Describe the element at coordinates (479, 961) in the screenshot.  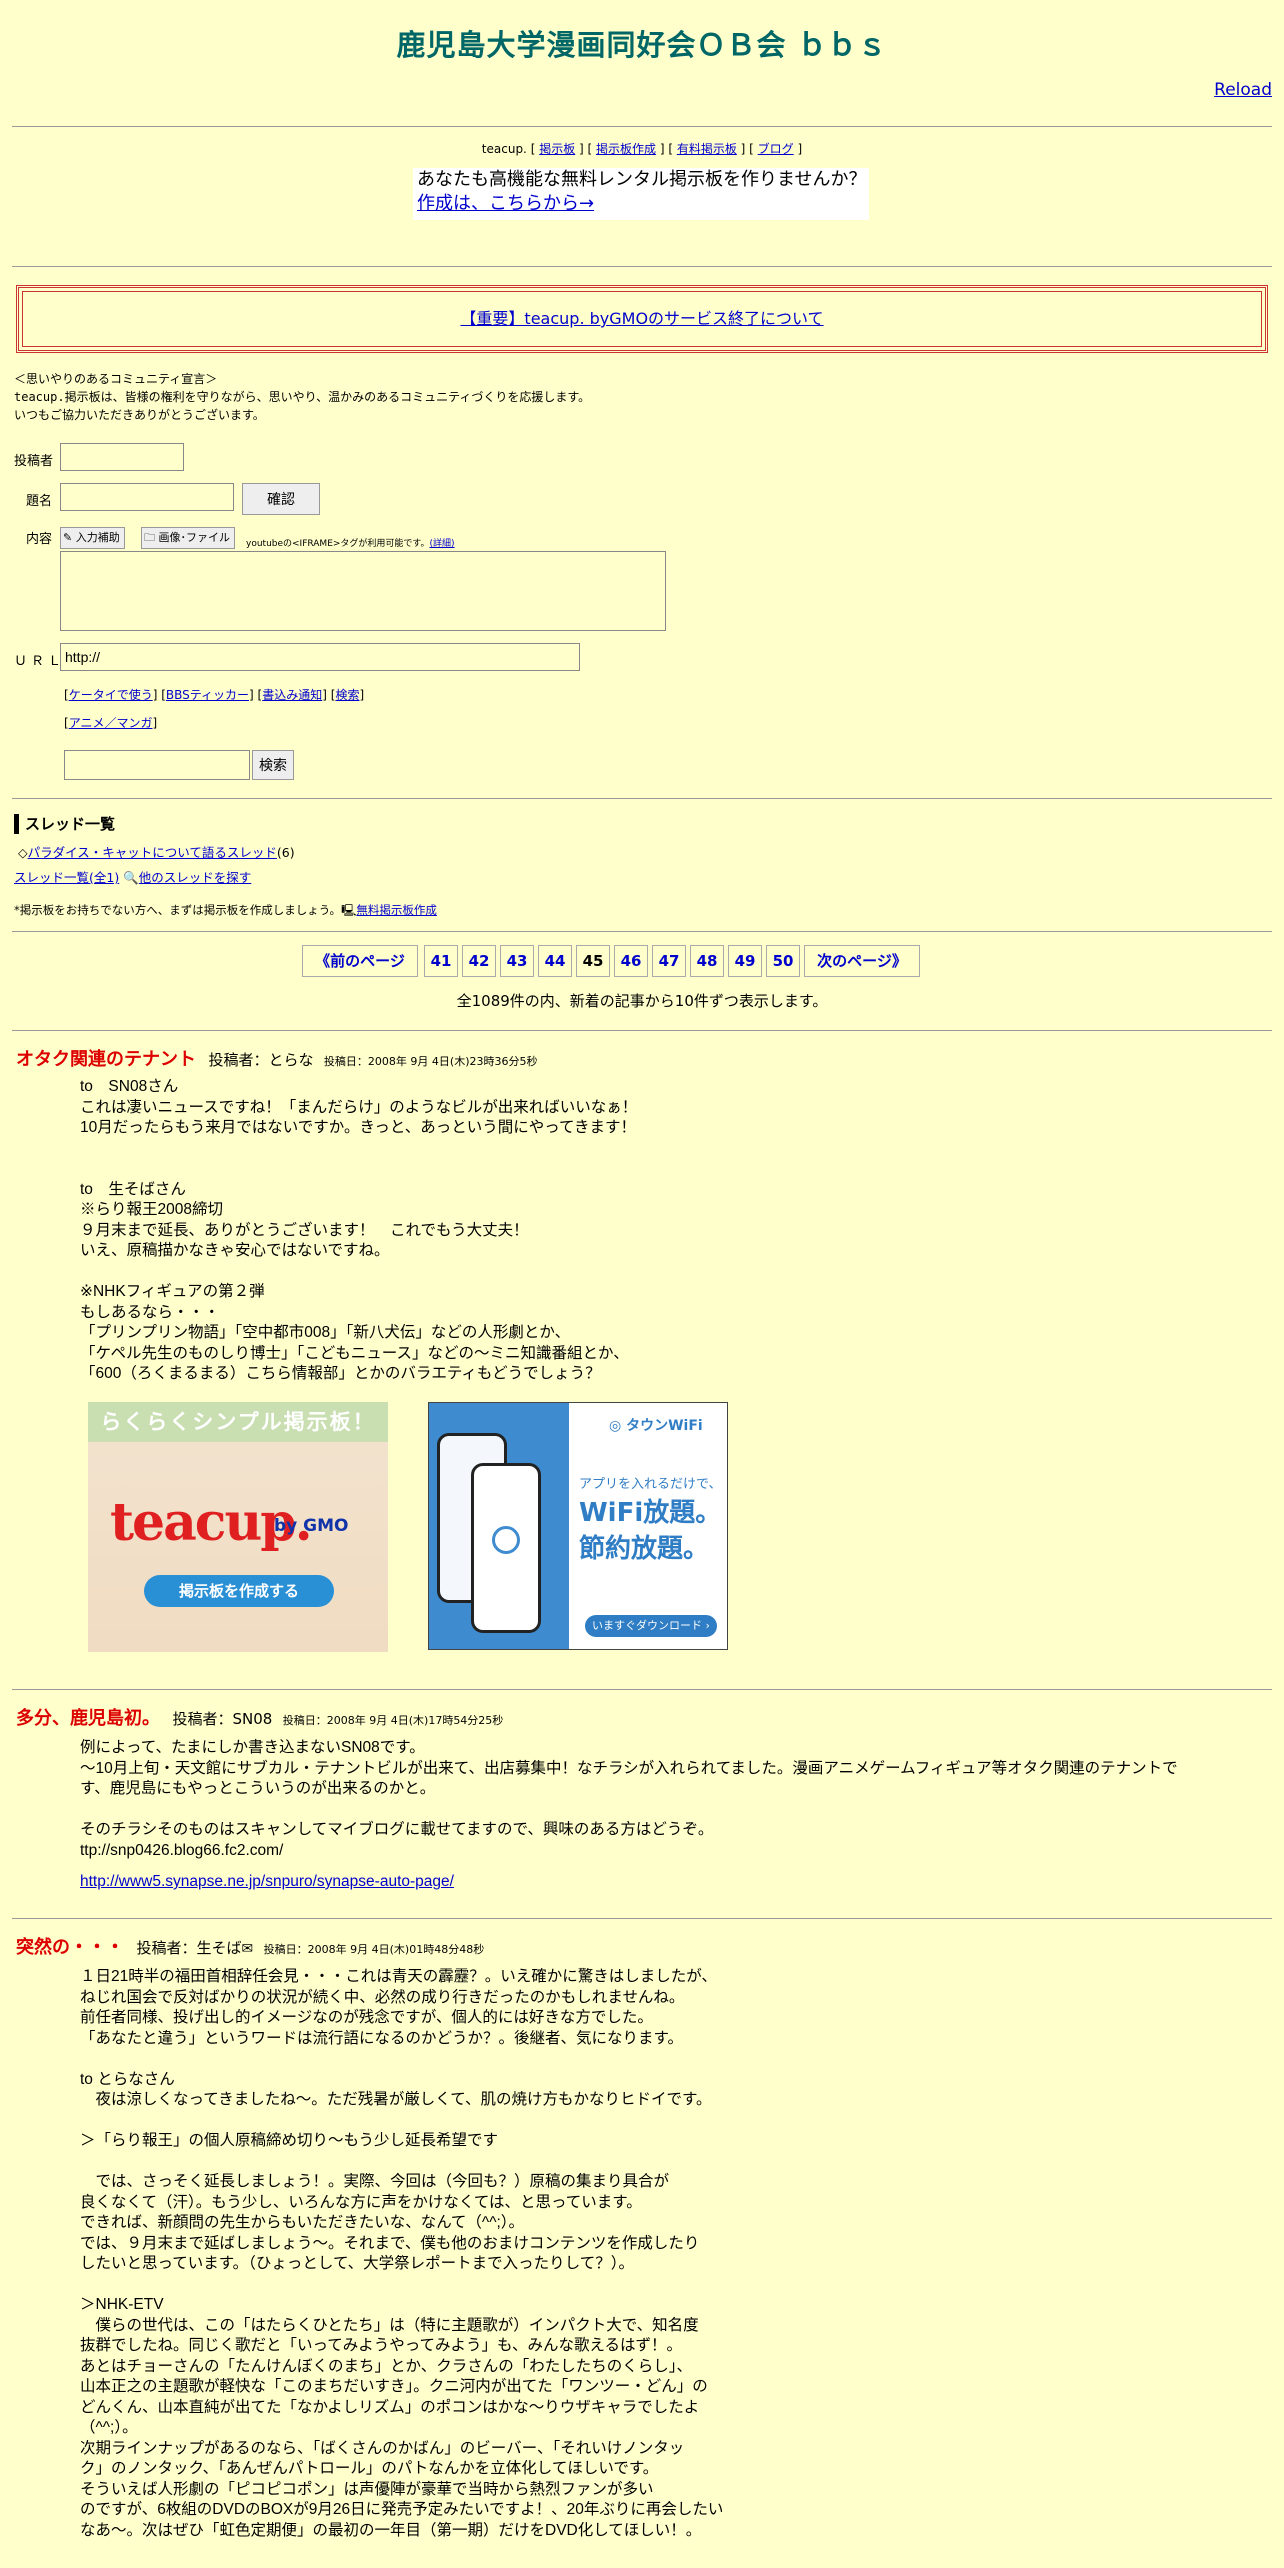
I see `page-link-42: 42` at that location.